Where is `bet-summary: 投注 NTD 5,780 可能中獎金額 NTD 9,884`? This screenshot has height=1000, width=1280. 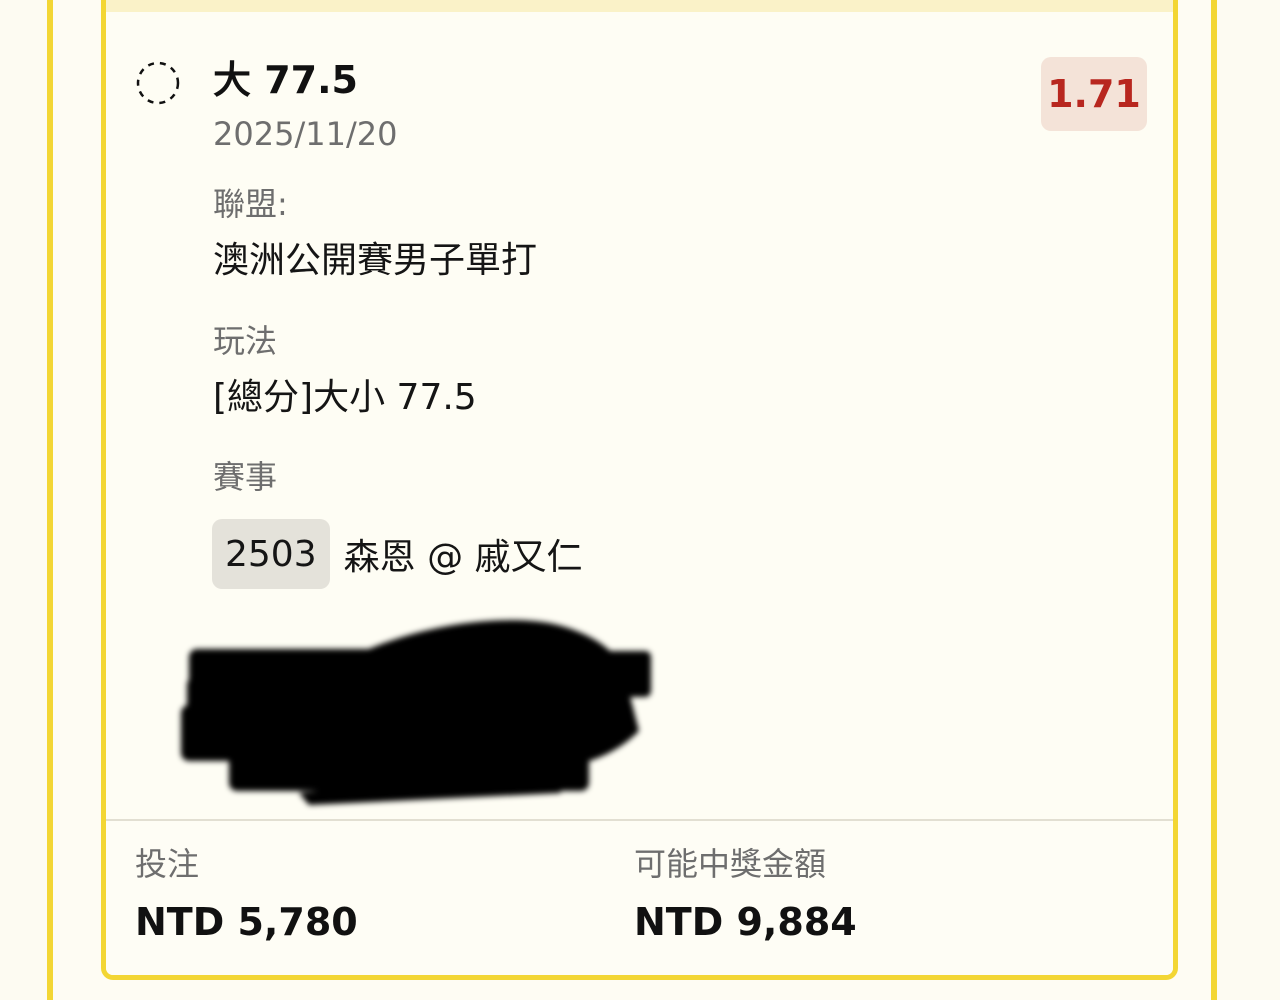
bet-summary: 投注 NTD 5,780 可能中獎金額 NTD 9,884 is located at coordinates (639, 898).